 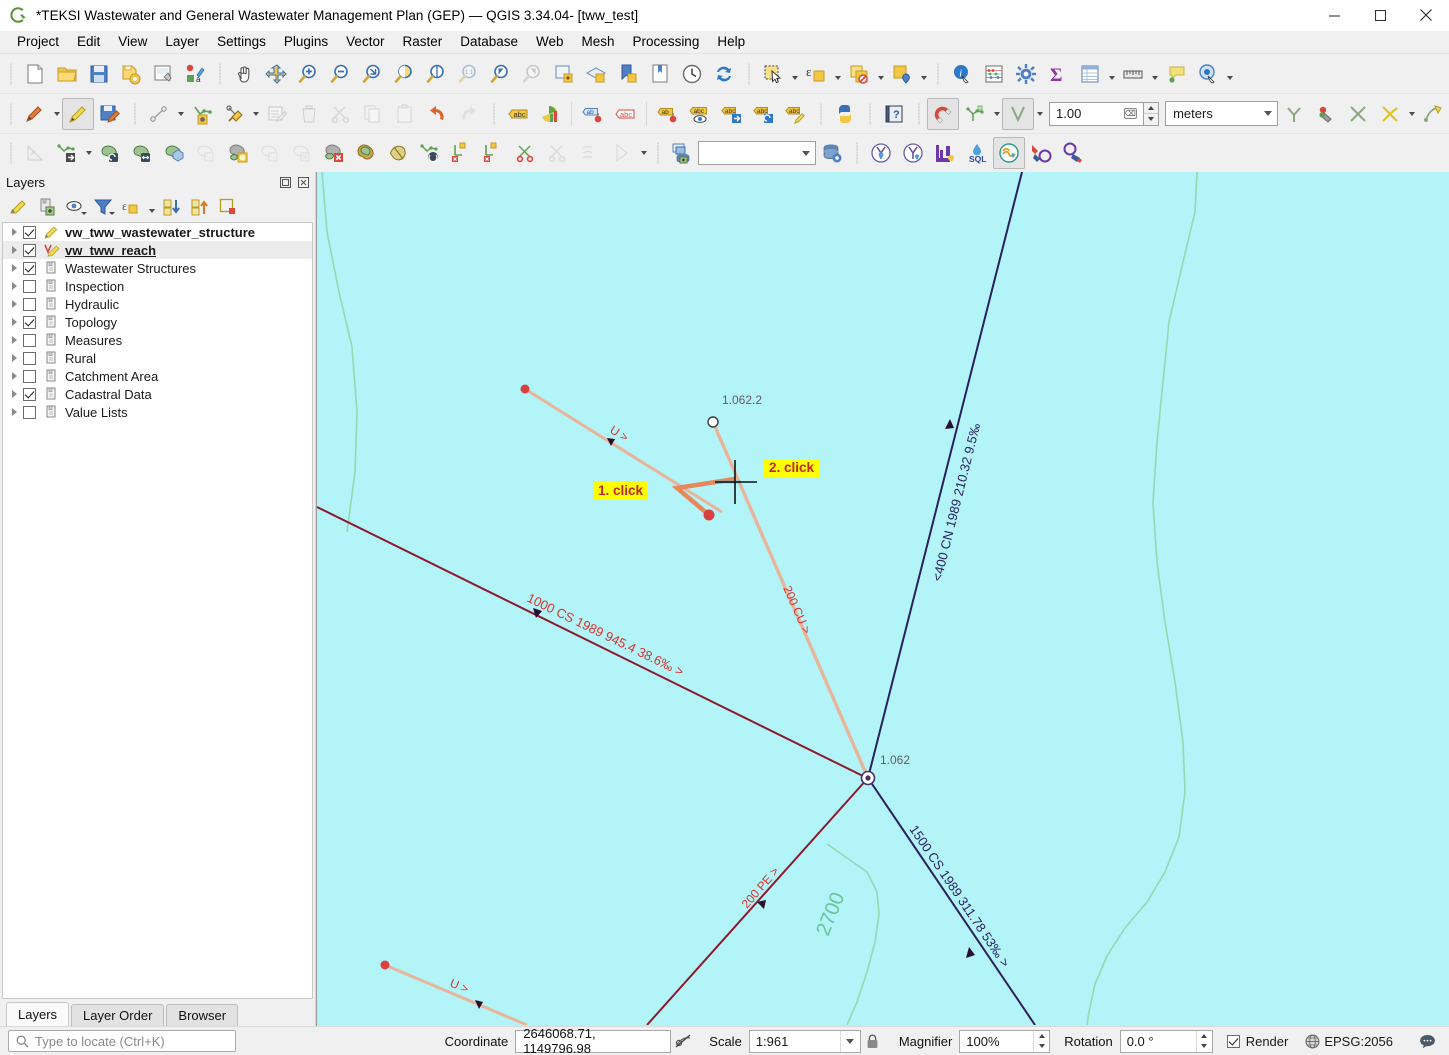 I want to click on layer-row: Hydraulic, so click(x=157, y=304).